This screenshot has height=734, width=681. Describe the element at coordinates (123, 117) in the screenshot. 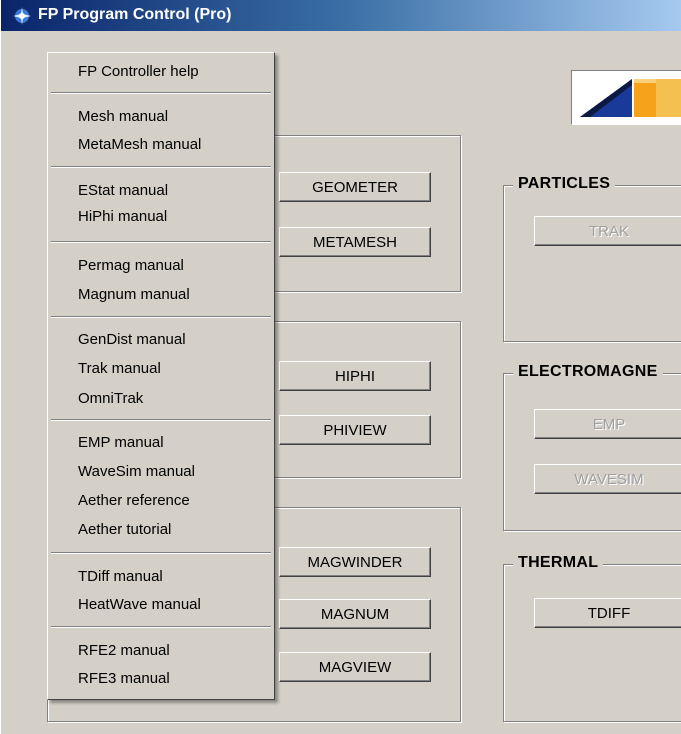

I see `menu-item-mesh-manual: Mesh manual` at that location.